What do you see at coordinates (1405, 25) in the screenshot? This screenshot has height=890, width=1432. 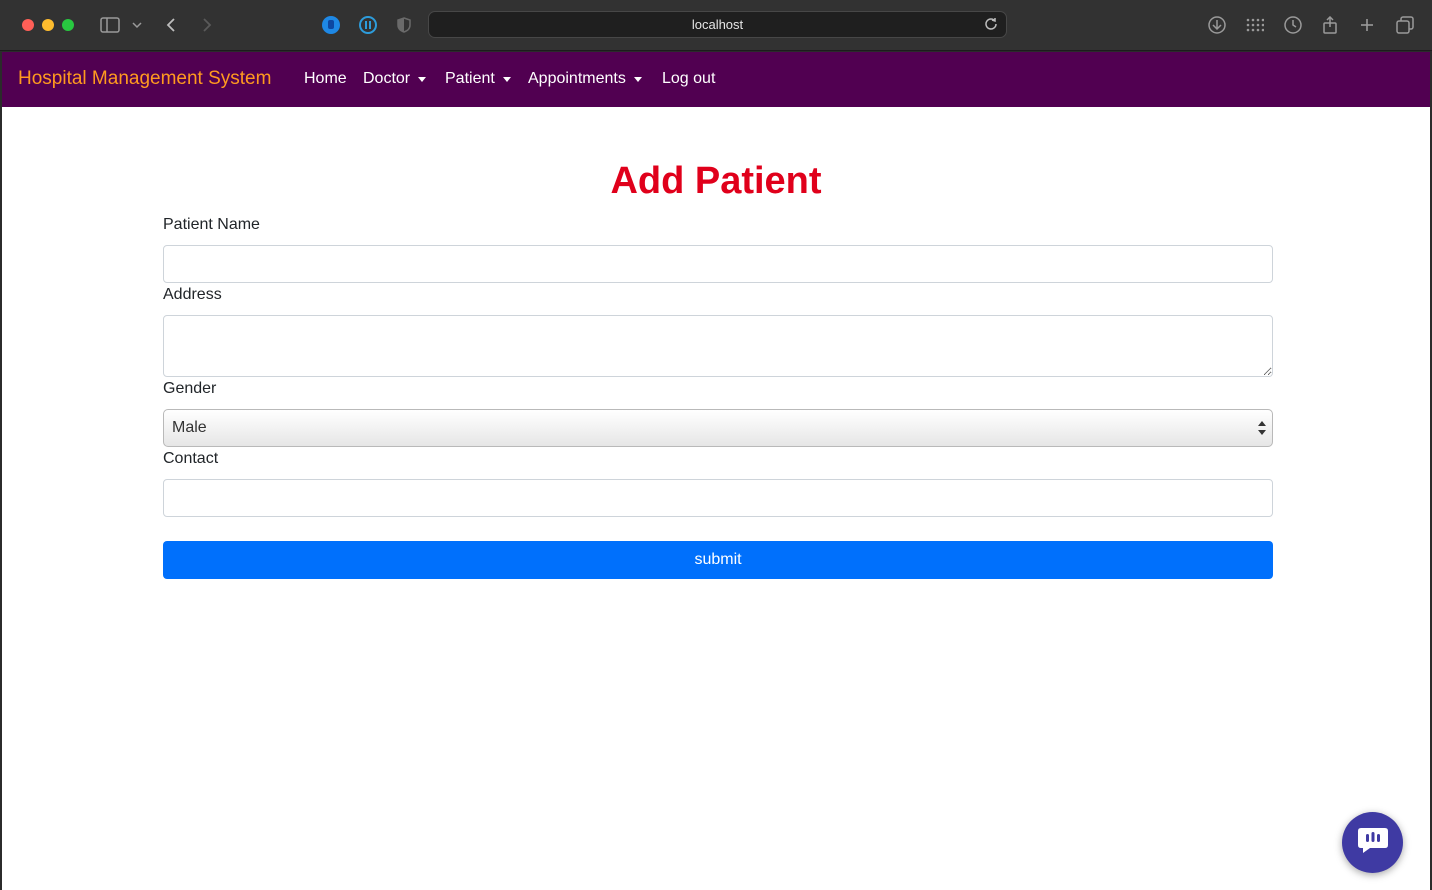 I see `tabs-overview-icon` at bounding box center [1405, 25].